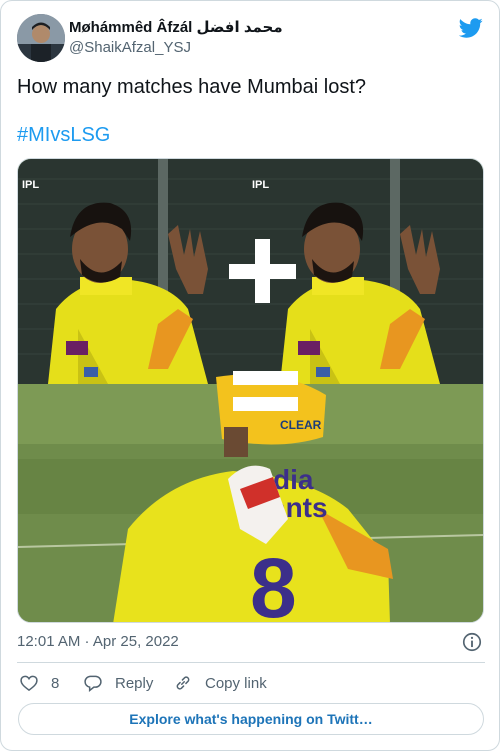 This screenshot has width=500, height=751. What do you see at coordinates (63, 135) in the screenshot?
I see `hashtag-link: #MIvsLSG` at bounding box center [63, 135].